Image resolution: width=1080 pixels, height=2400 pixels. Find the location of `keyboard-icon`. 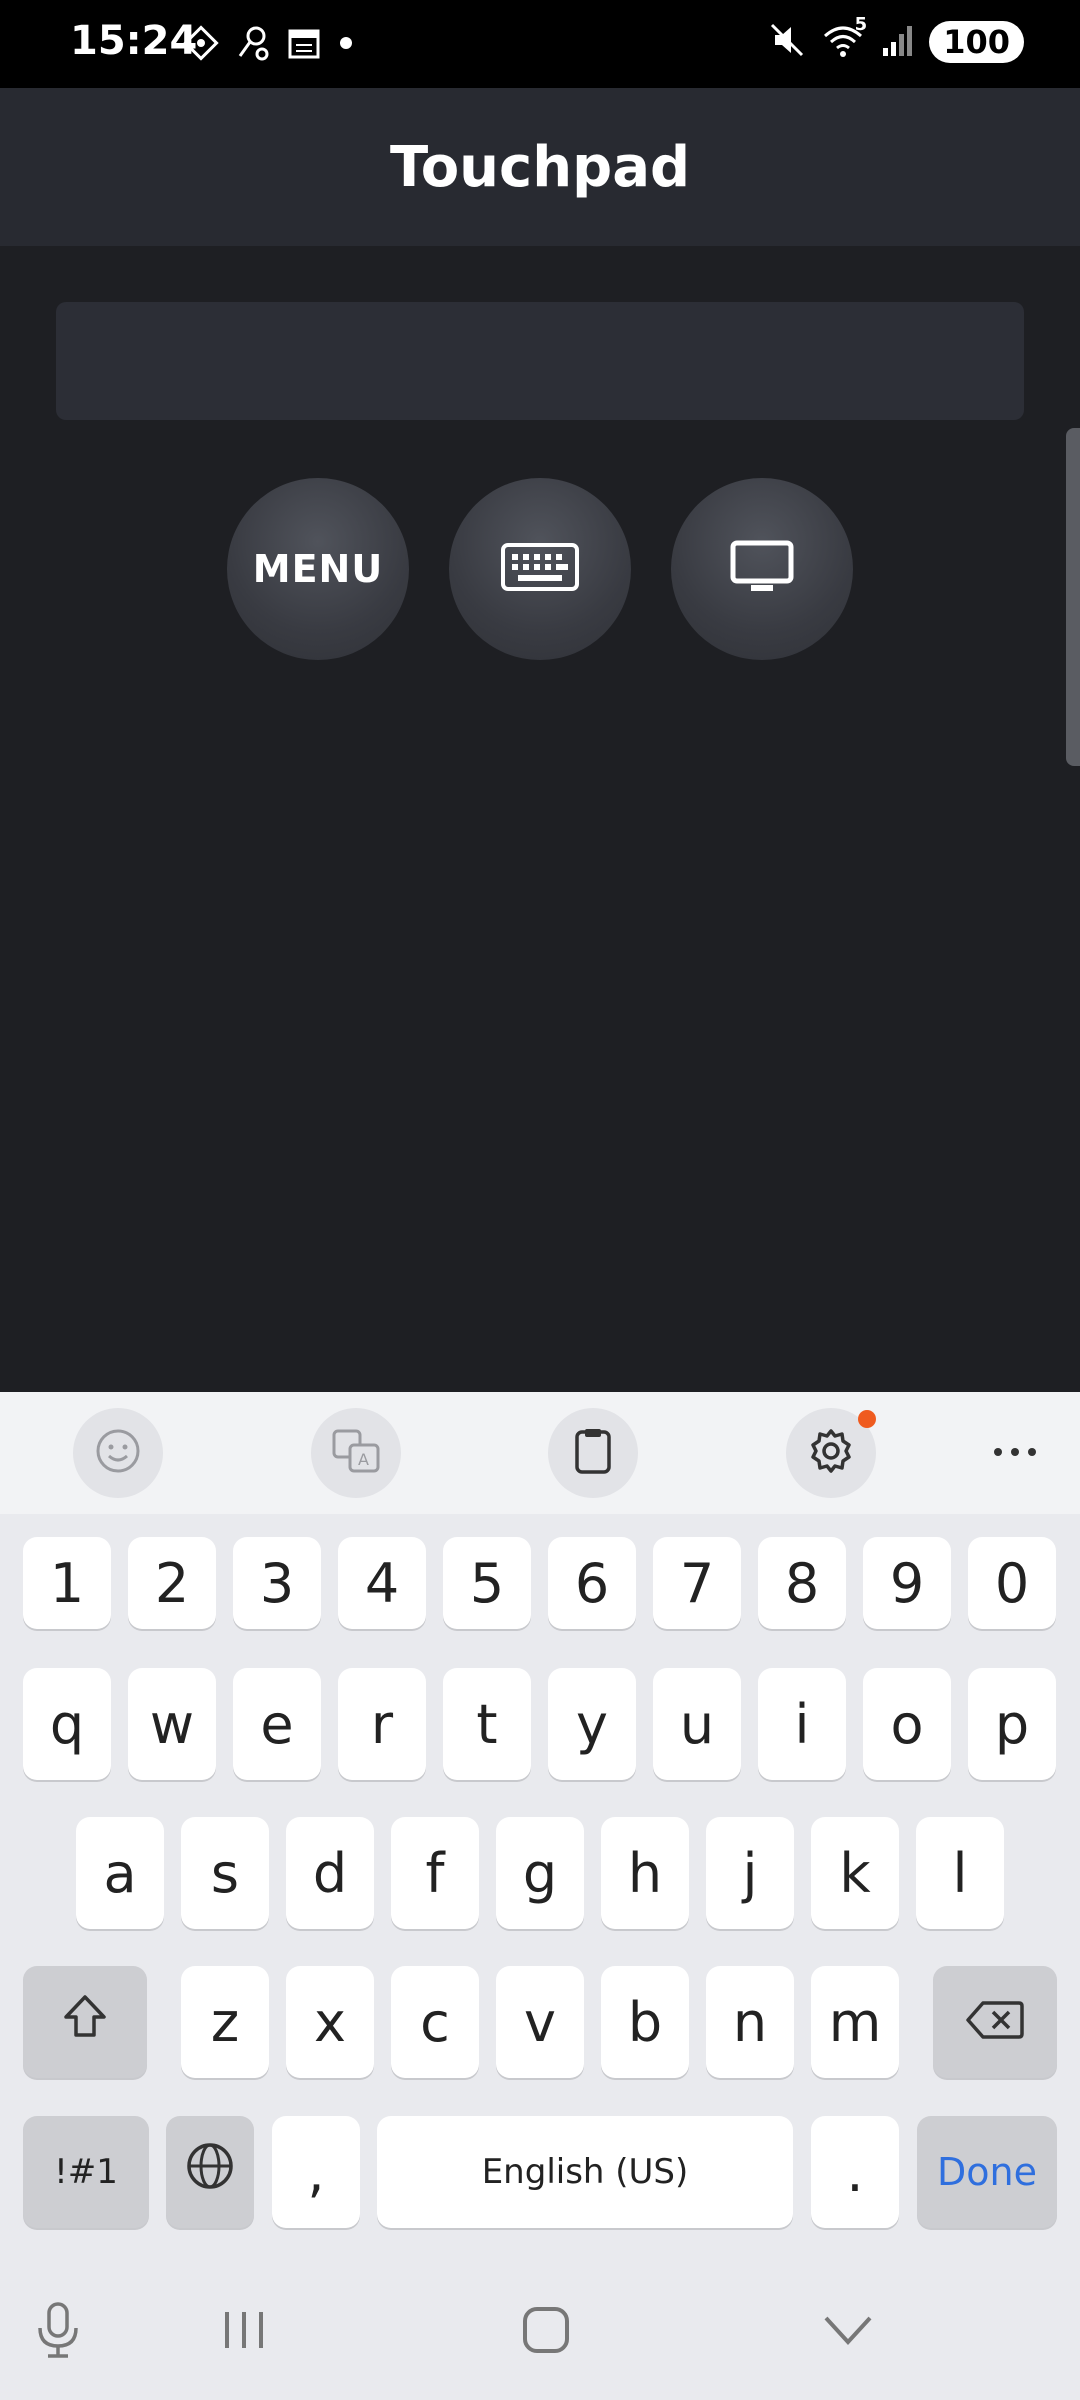

keyboard-icon is located at coordinates (540, 569).